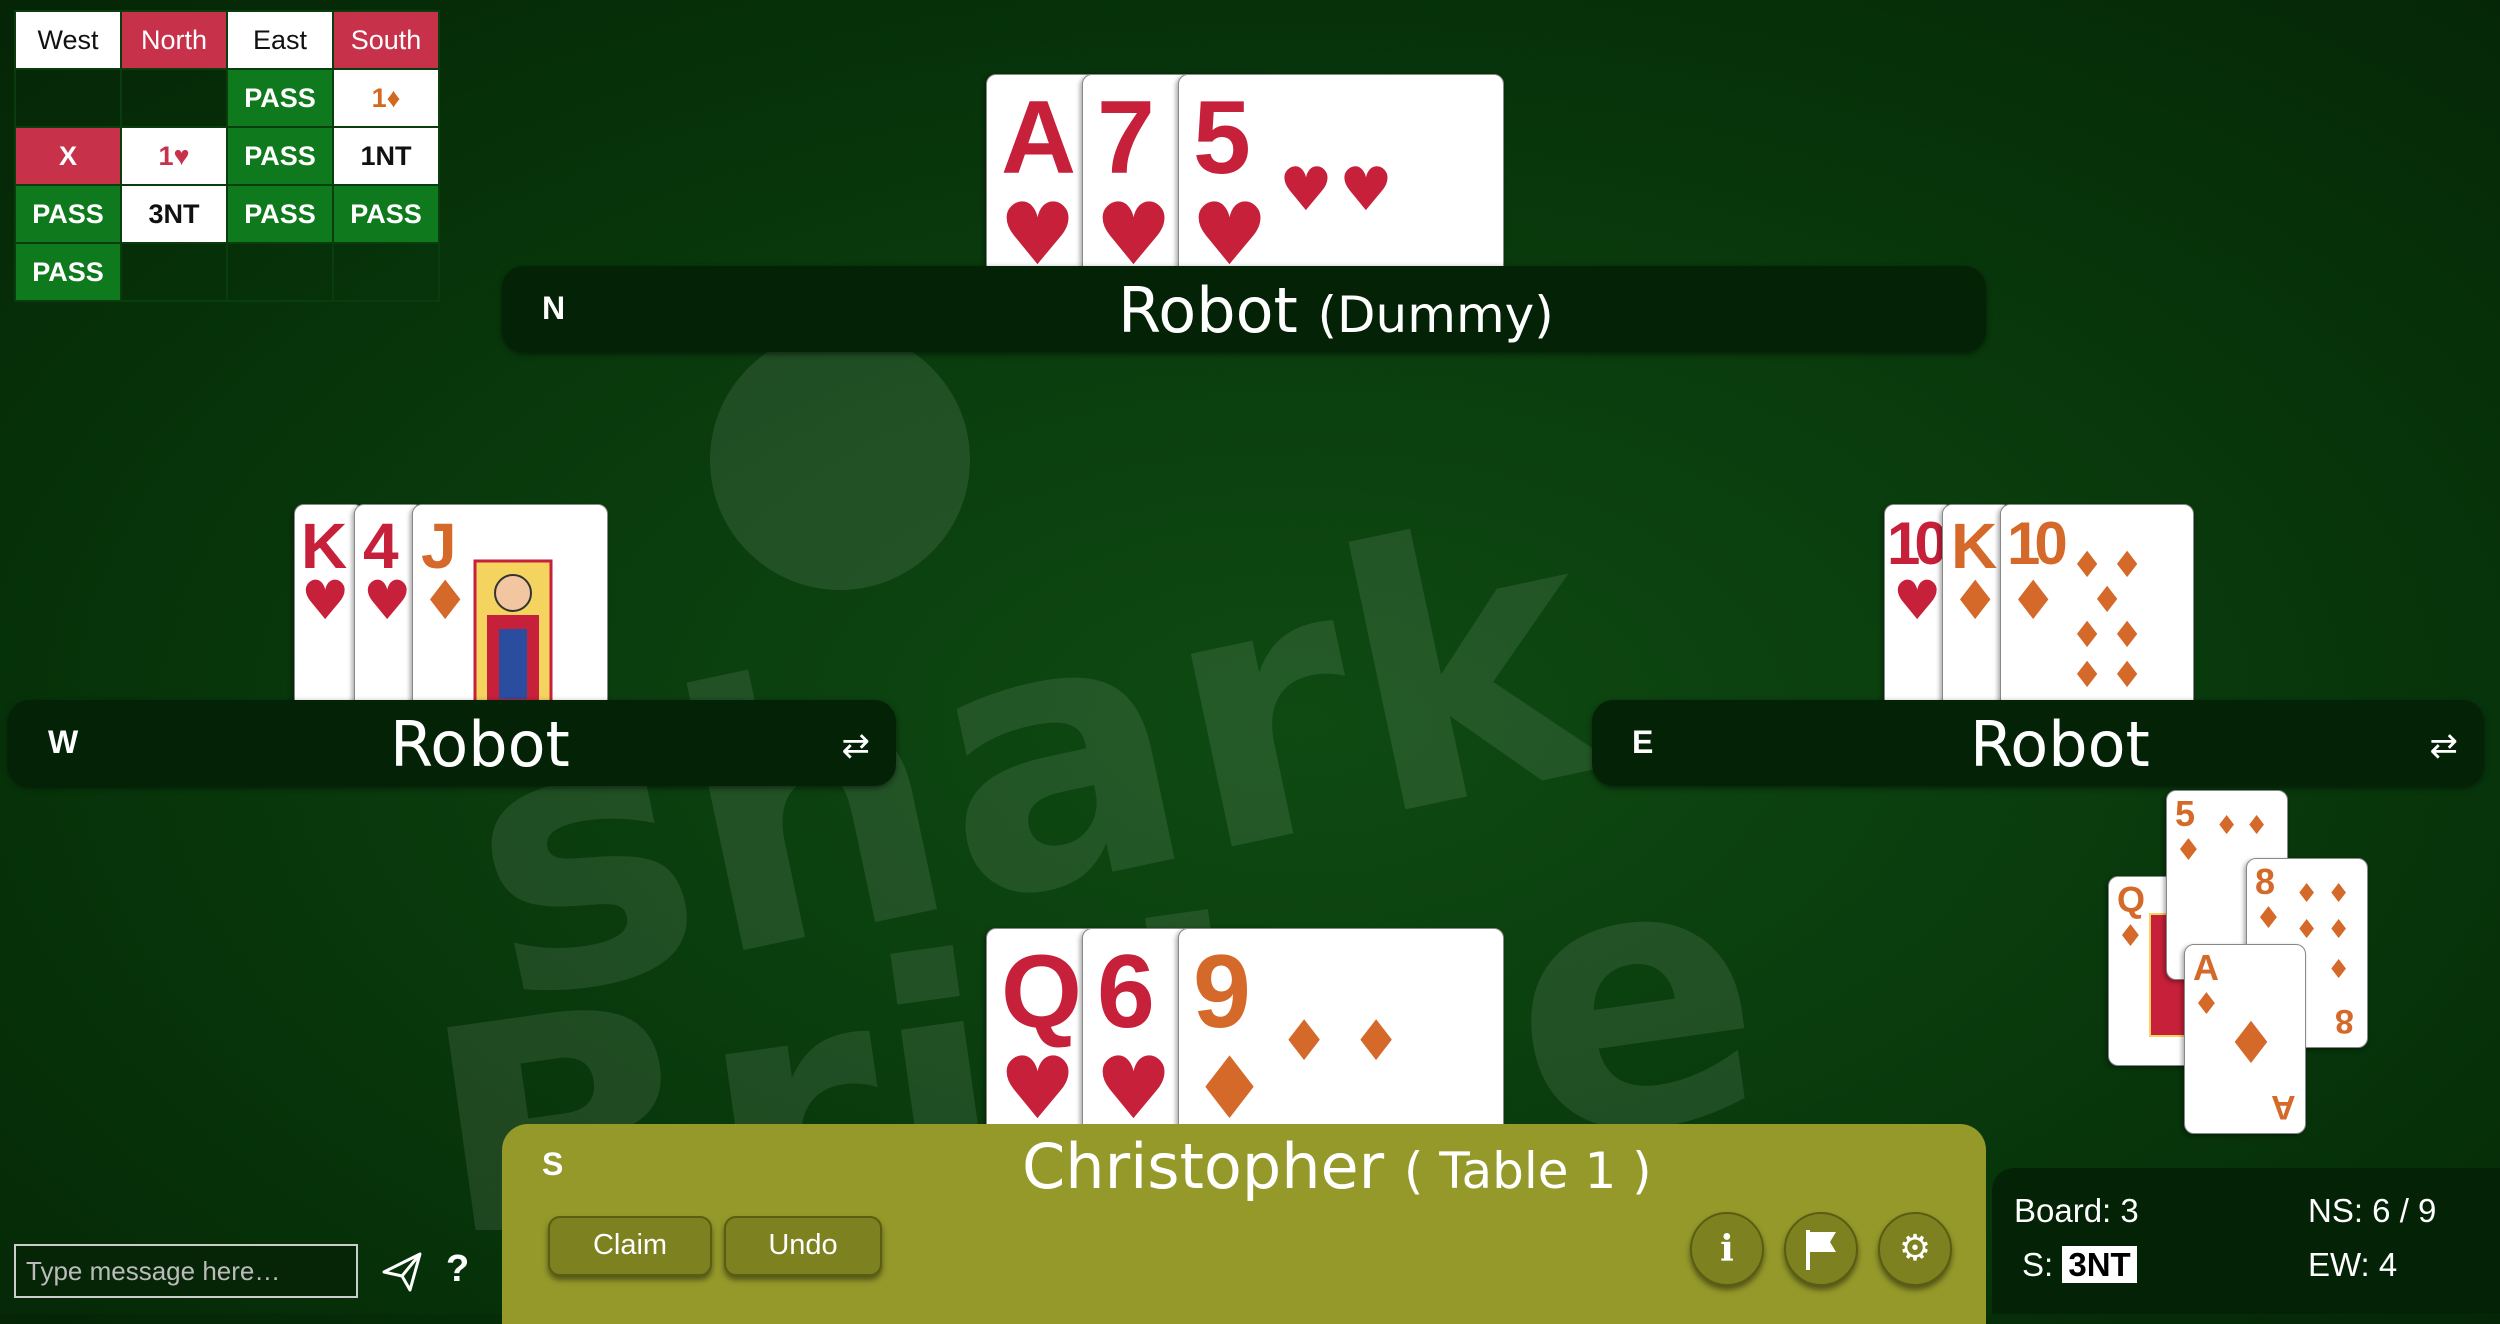  What do you see at coordinates (386, 98) in the screenshot?
I see `bid-cell: 1♦` at bounding box center [386, 98].